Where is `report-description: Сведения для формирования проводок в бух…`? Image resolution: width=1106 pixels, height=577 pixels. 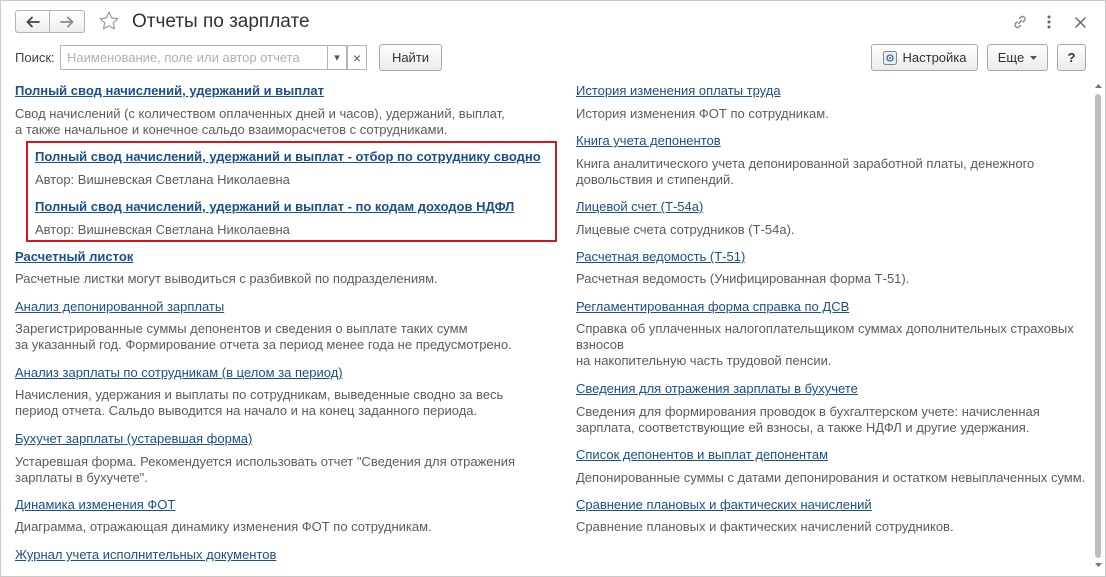
report-description: Сведения для формирования проводок в бух… is located at coordinates (808, 411).